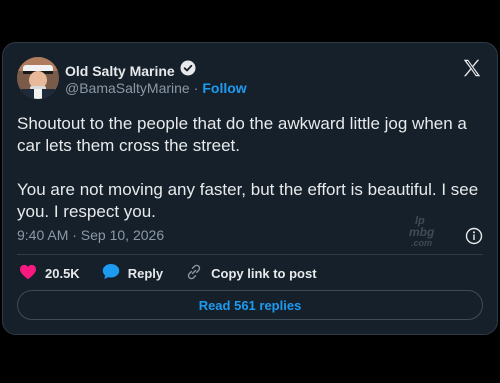  I want to click on display-name: Old Salty Marine, so click(120, 71).